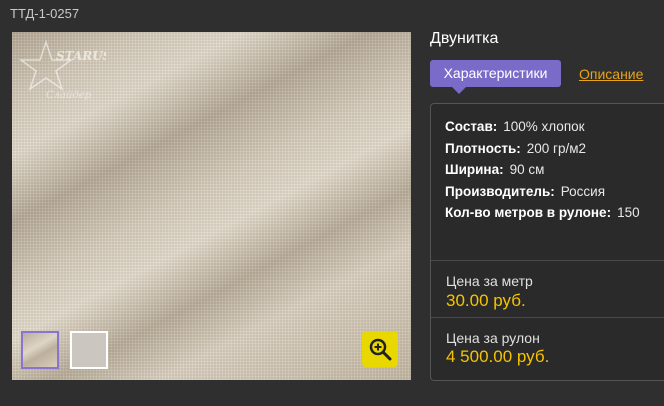 This screenshot has height=406, width=664. Describe the element at coordinates (544, 126) in the screenshot. I see `property-value: 100% хлопок` at that location.